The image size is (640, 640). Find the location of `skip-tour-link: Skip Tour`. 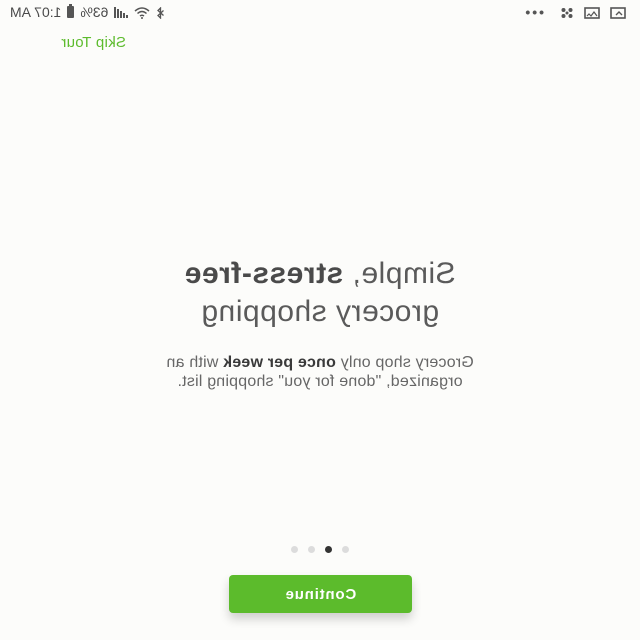

skip-tour-link: Skip Tour is located at coordinates (93, 42).